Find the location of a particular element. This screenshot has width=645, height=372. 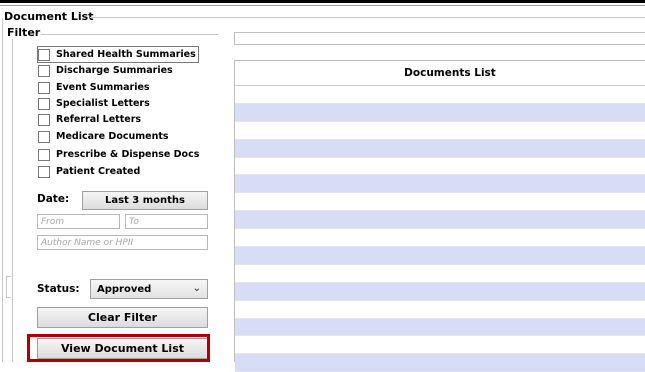

top-border-thin is located at coordinates (322, 5).